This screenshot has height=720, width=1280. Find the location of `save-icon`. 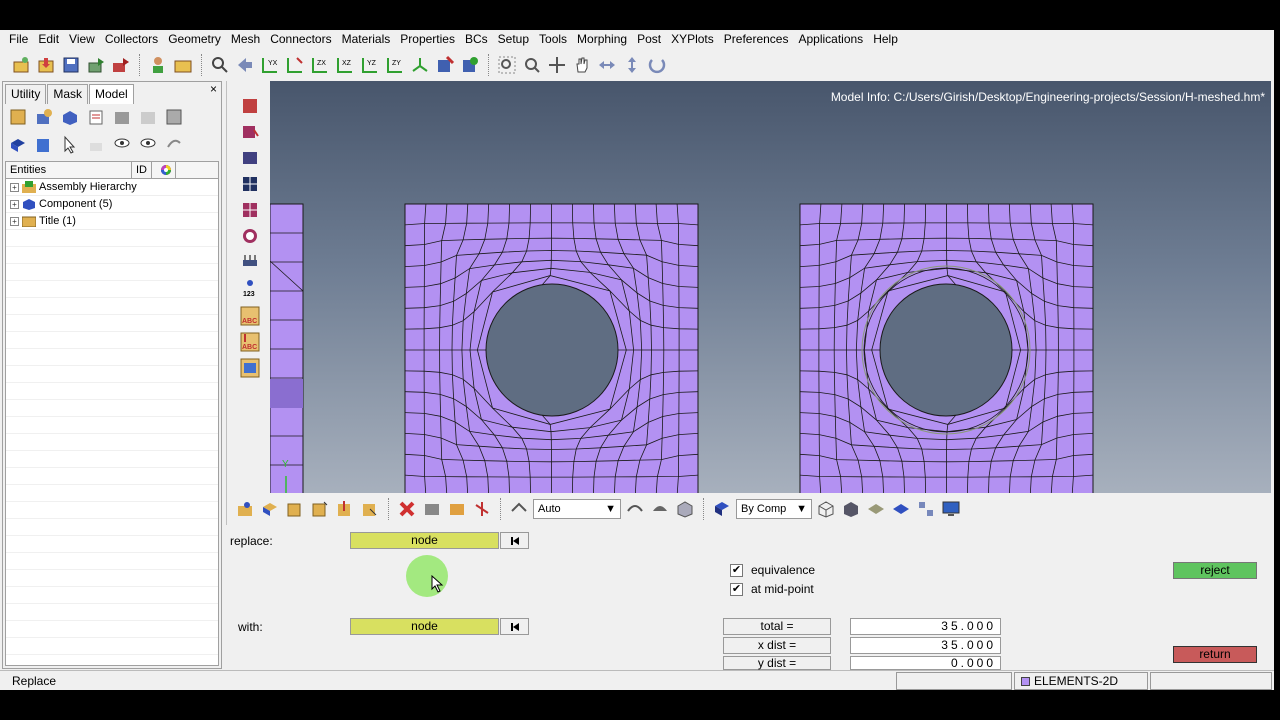

save-icon is located at coordinates (71, 65).